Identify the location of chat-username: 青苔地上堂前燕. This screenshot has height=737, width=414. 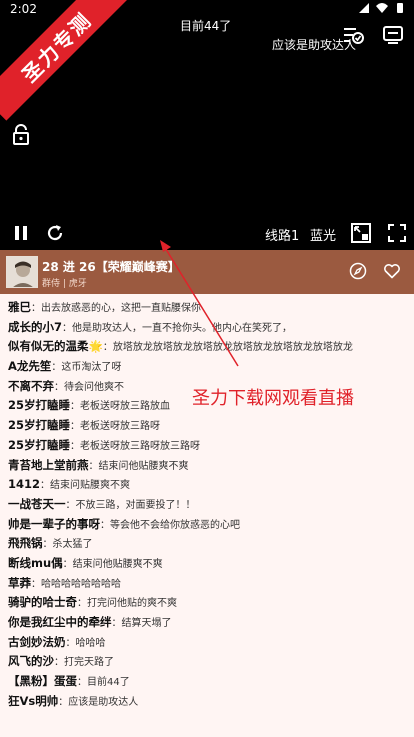
(48, 465).